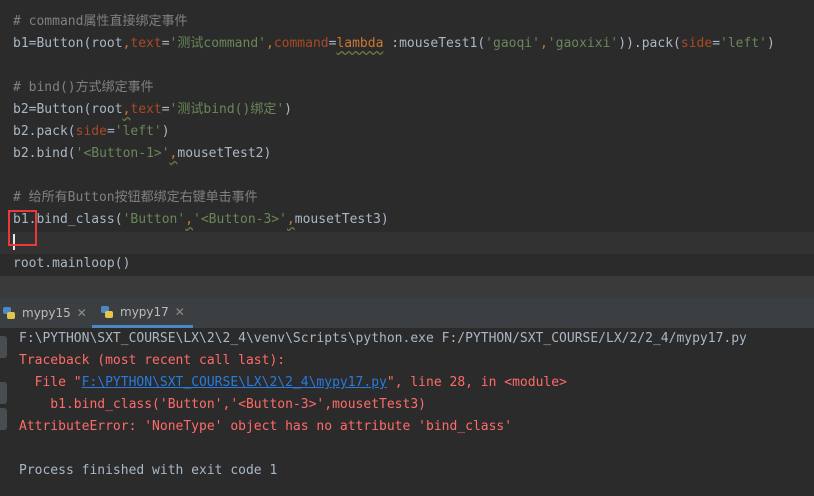  What do you see at coordinates (152, 360) in the screenshot?
I see `traceback-header: Traceback (most recent call last):` at bounding box center [152, 360].